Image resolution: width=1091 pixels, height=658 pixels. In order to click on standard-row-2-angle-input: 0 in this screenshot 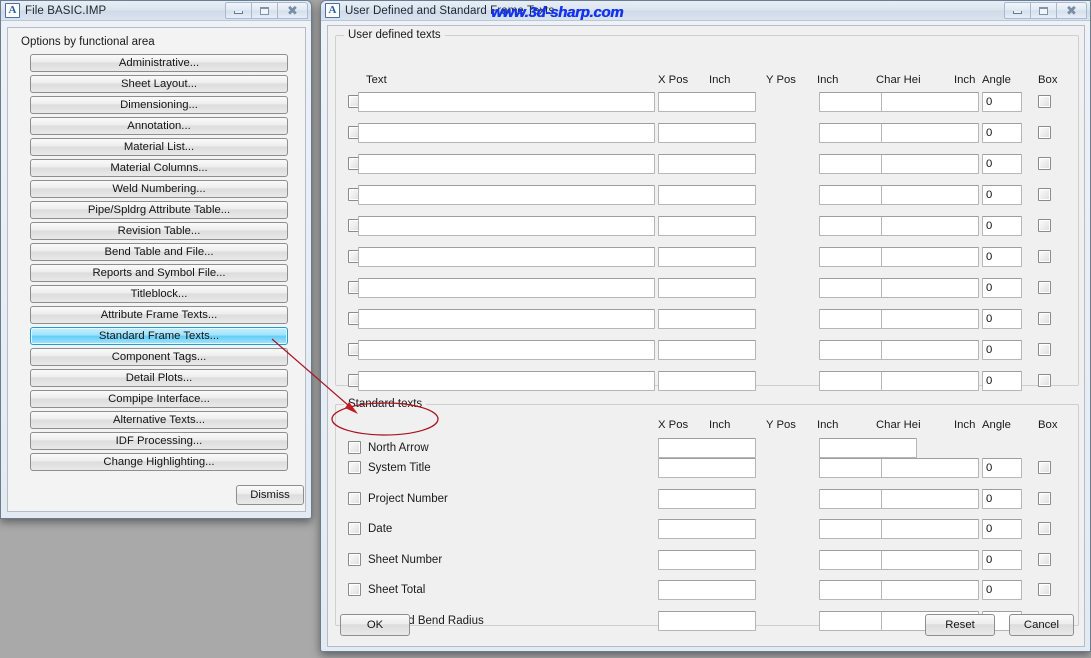, I will do `click(1002, 499)`.